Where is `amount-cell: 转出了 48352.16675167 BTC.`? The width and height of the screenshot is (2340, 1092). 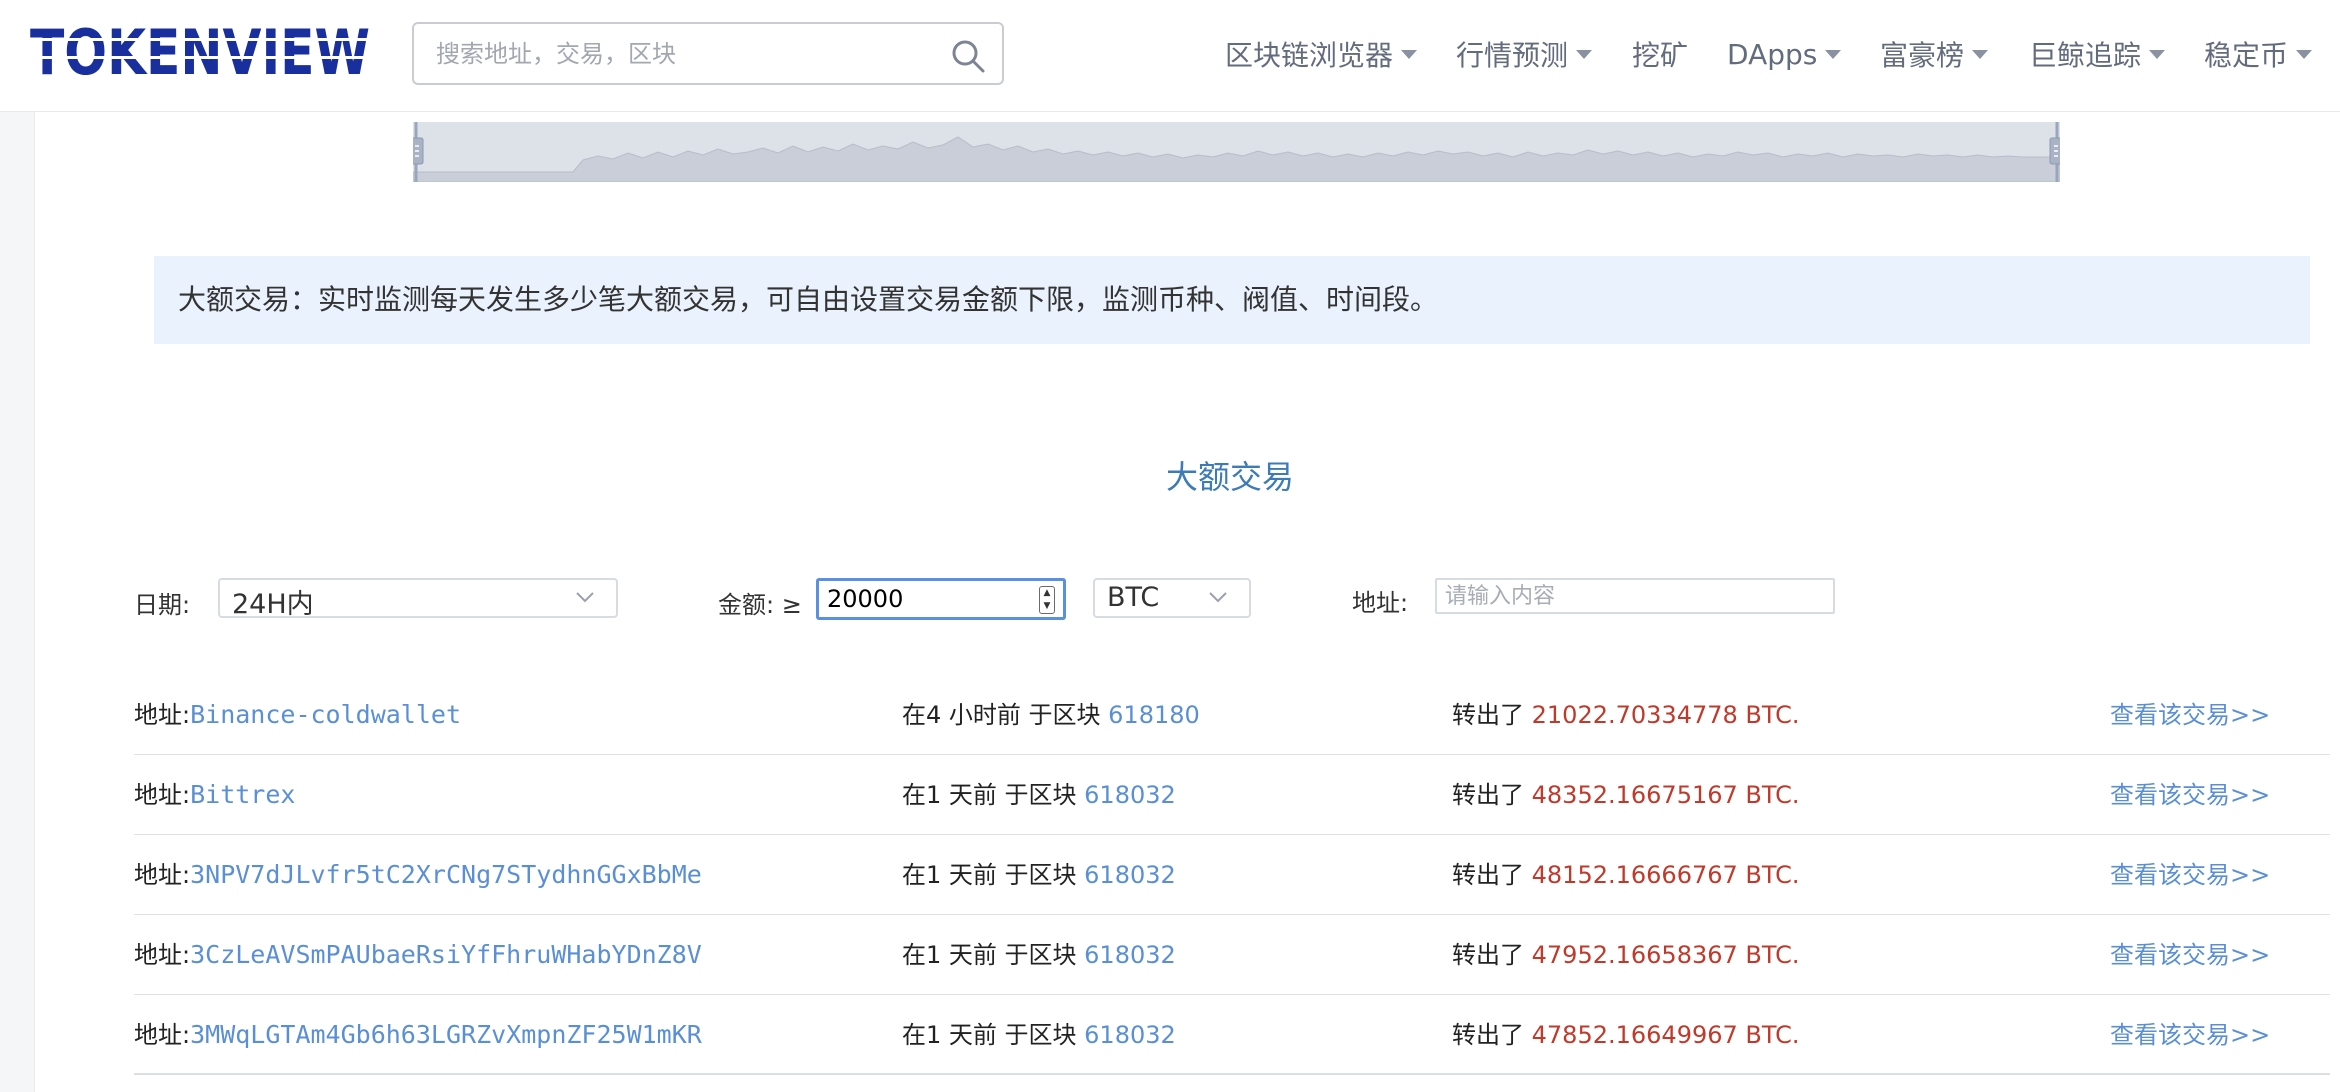 amount-cell: 转出了 48352.16675167 BTC. is located at coordinates (1626, 795).